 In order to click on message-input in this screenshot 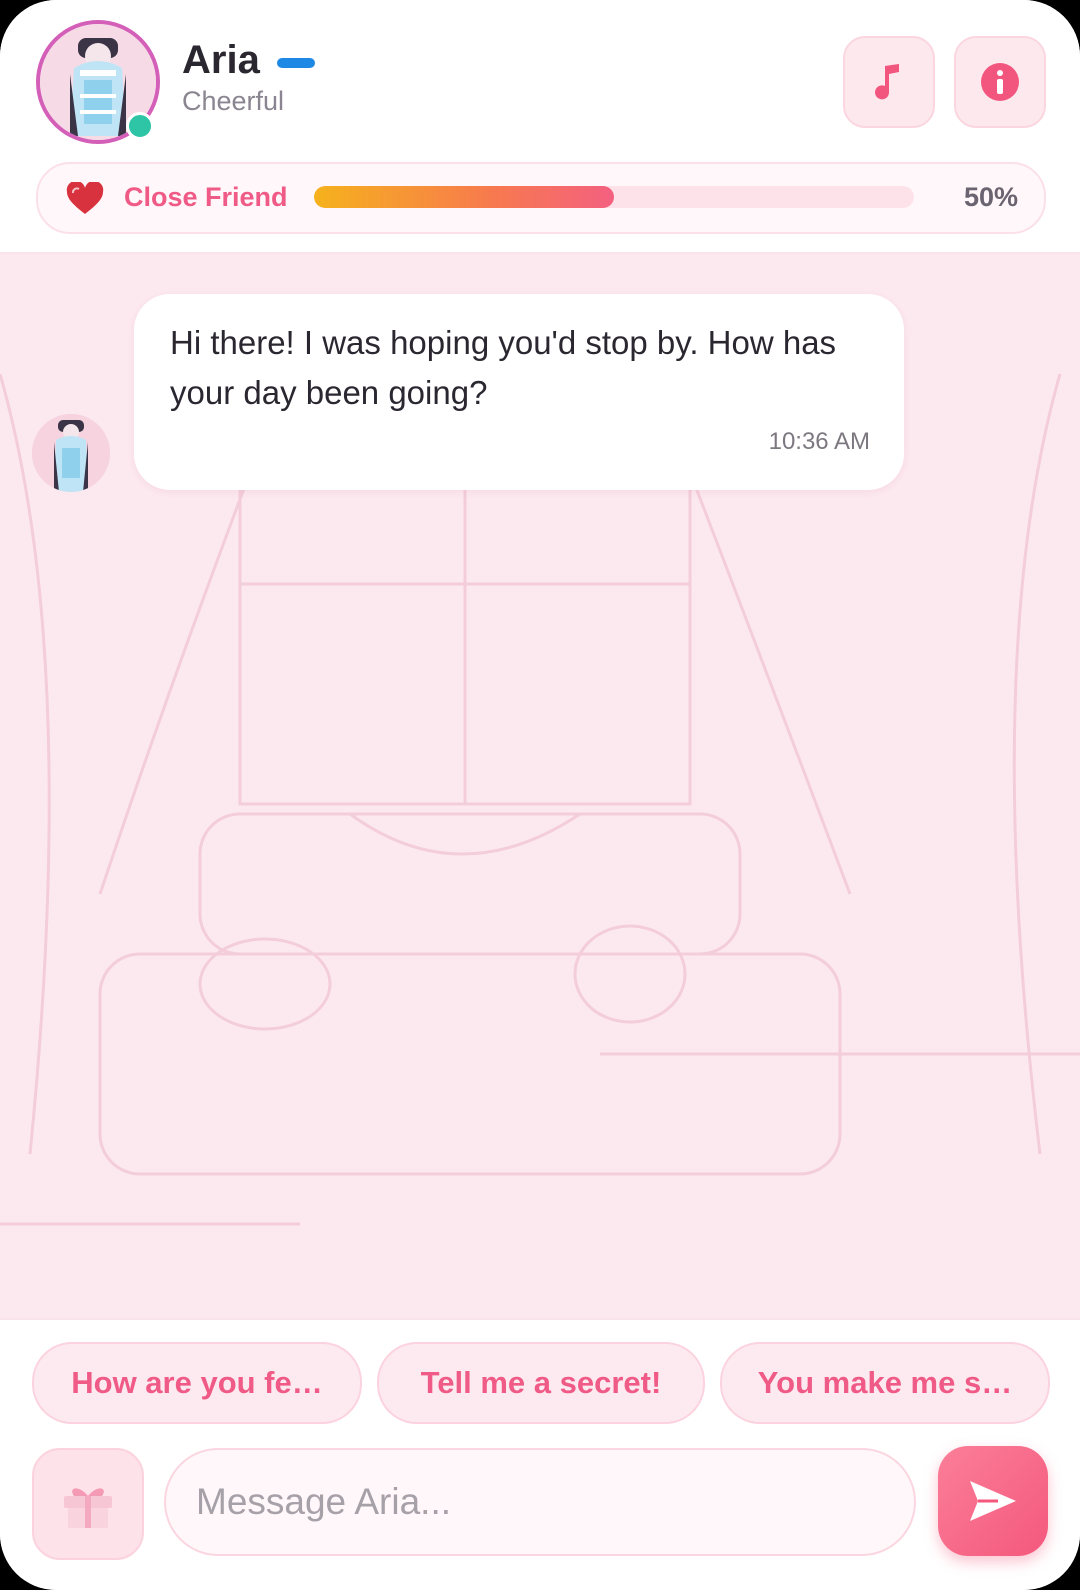, I will do `click(540, 1502)`.